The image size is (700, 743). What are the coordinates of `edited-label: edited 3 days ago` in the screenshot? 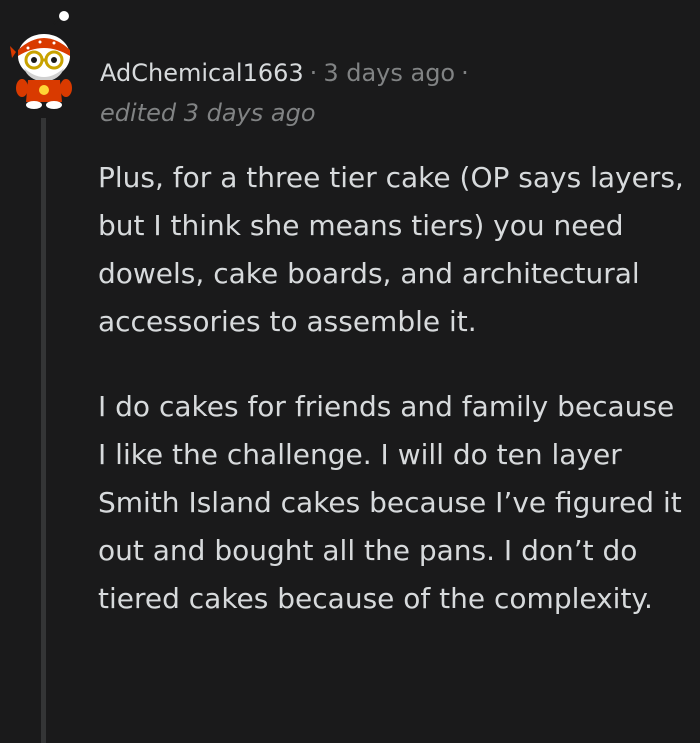 It's located at (208, 113).